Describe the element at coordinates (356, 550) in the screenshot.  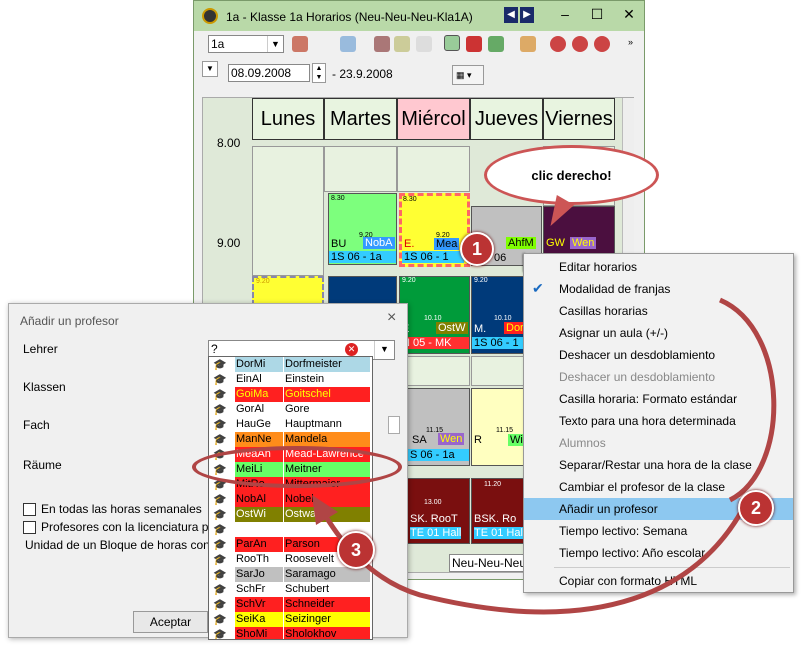
I see `step-badge-3: 3` at that location.